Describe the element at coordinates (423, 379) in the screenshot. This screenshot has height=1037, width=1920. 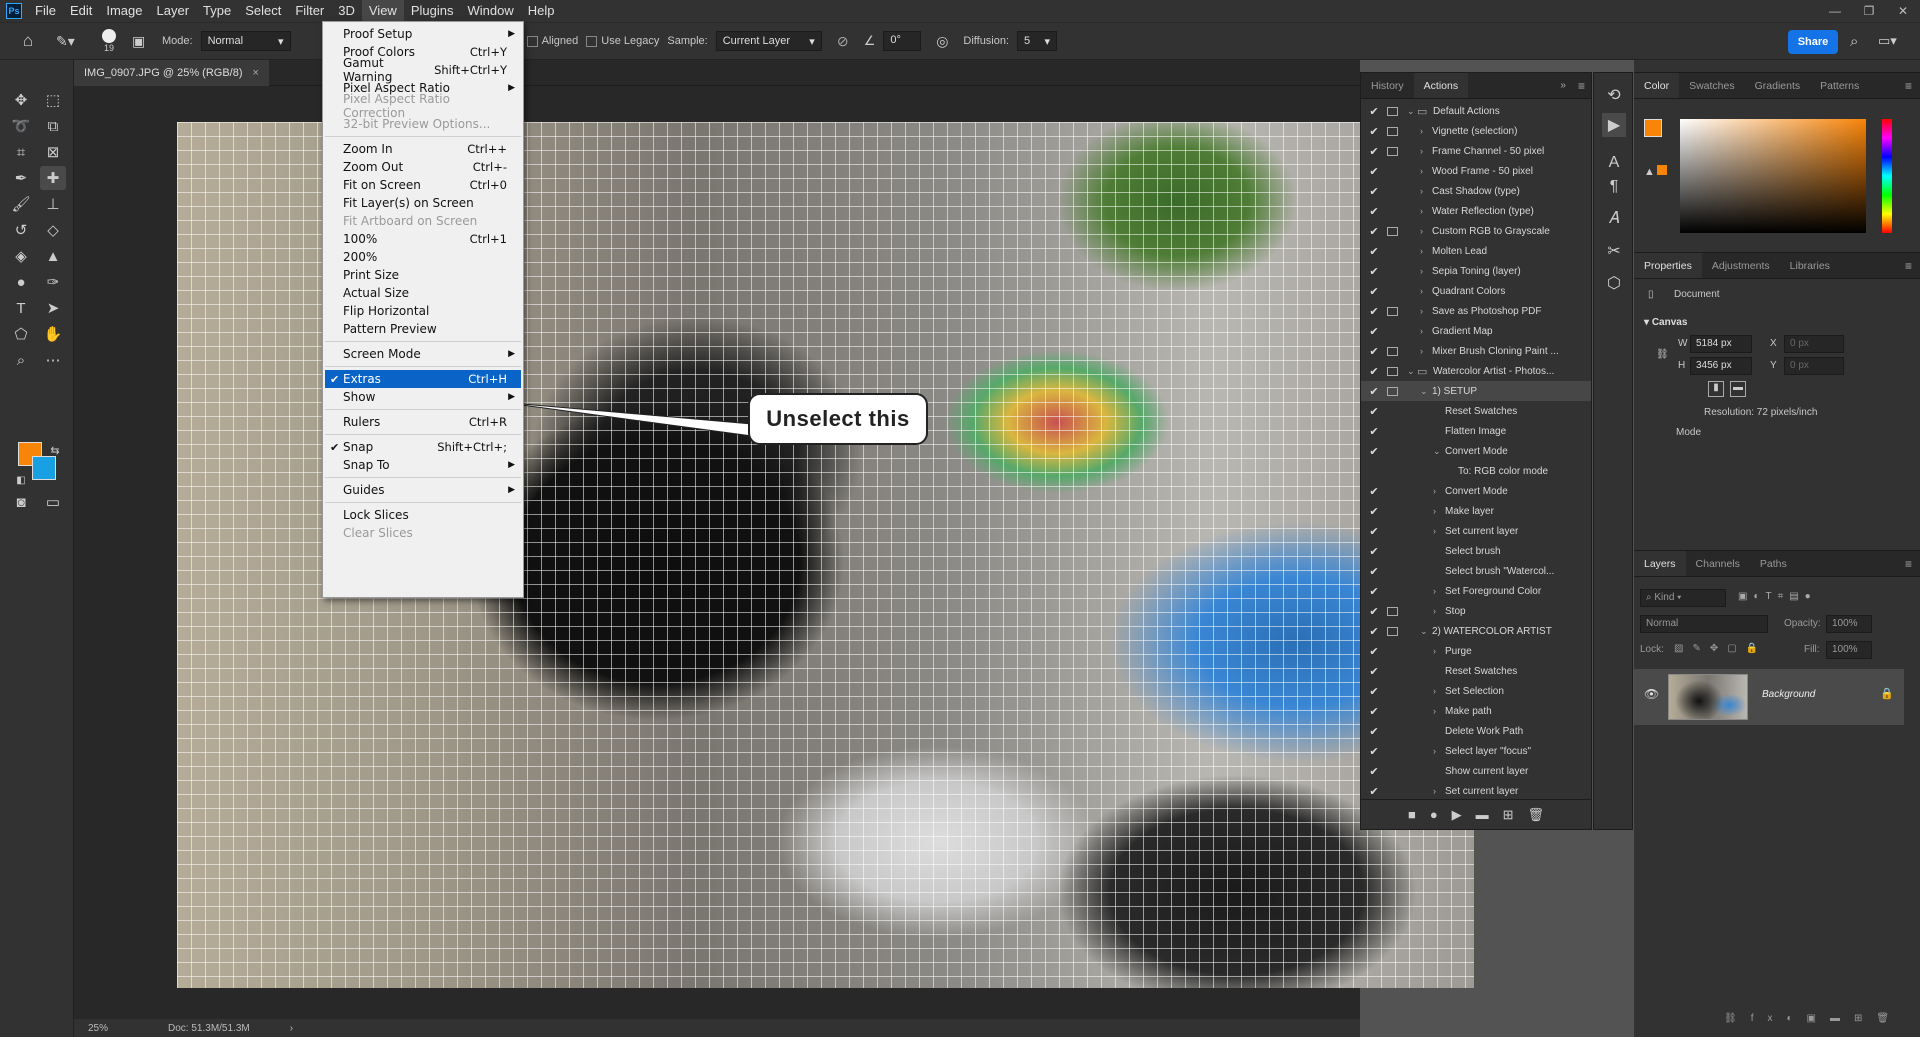
I see `view-menu-item-extras: ✔ Extras Ctrl+H` at that location.